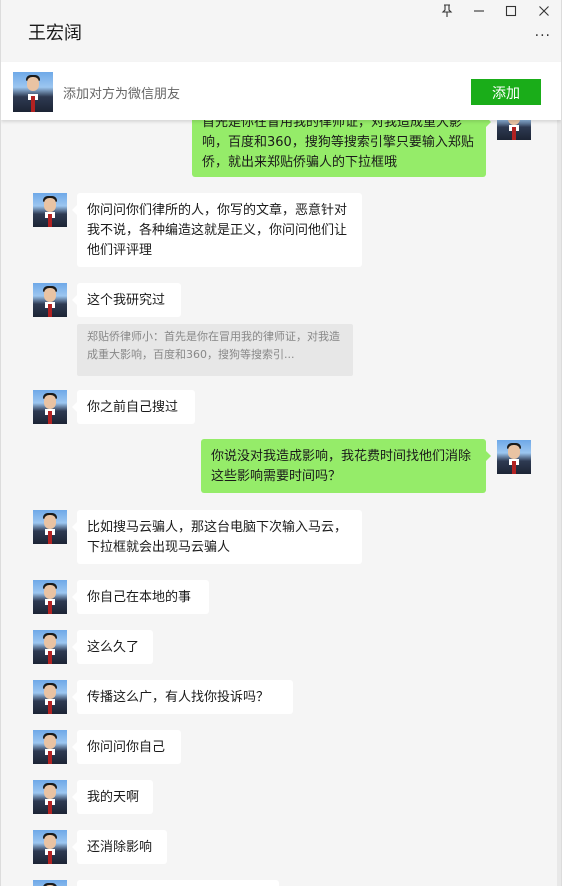  What do you see at coordinates (182, 697) in the screenshot?
I see `message-bubble-received: 传播这么广，有人找你投诉吗？` at bounding box center [182, 697].